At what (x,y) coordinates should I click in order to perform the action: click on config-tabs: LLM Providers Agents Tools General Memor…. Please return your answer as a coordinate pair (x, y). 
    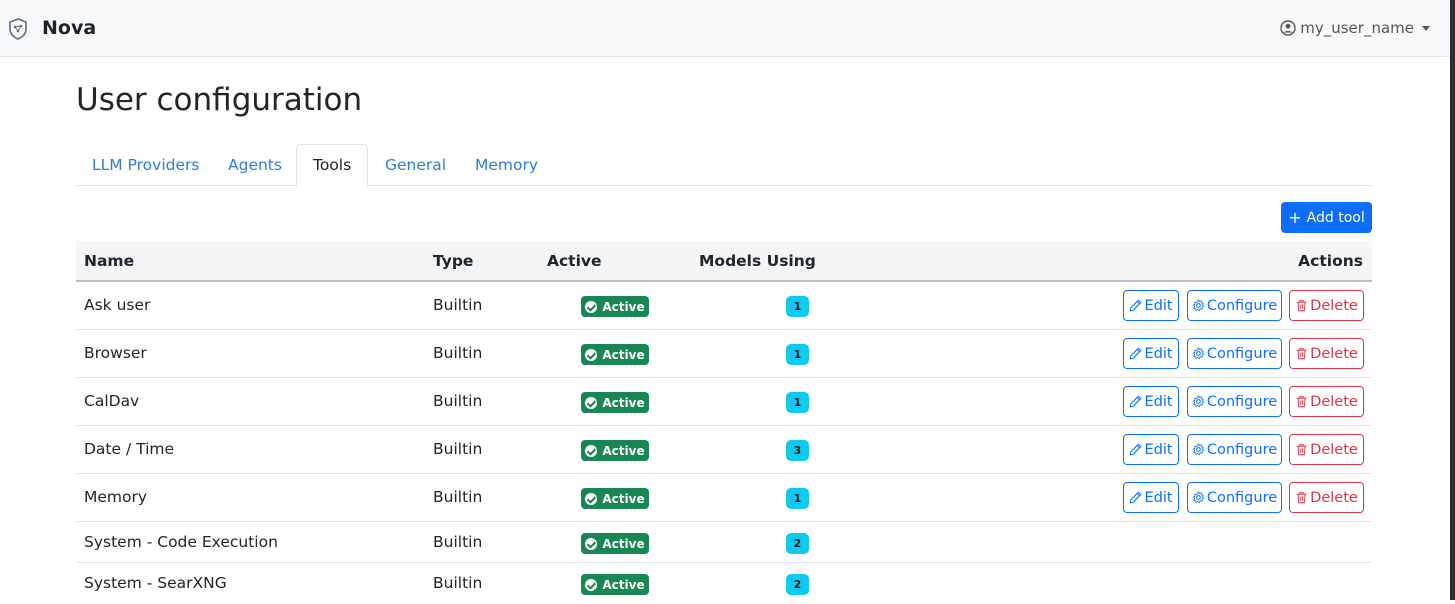
    Looking at the image, I should click on (724, 165).